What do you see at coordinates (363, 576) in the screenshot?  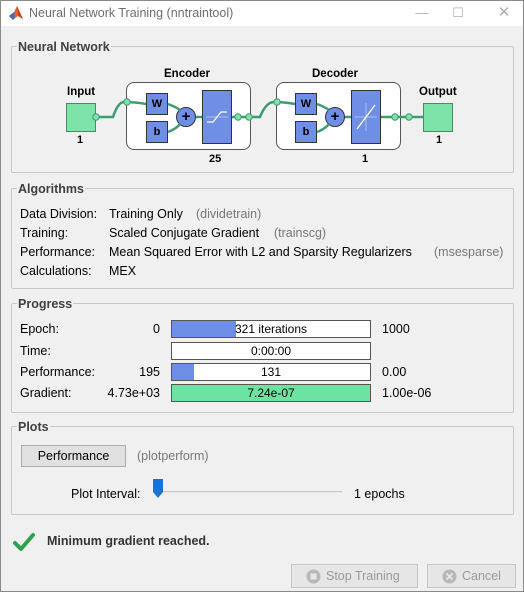 I see `stop-training-label: Stop Training` at bounding box center [363, 576].